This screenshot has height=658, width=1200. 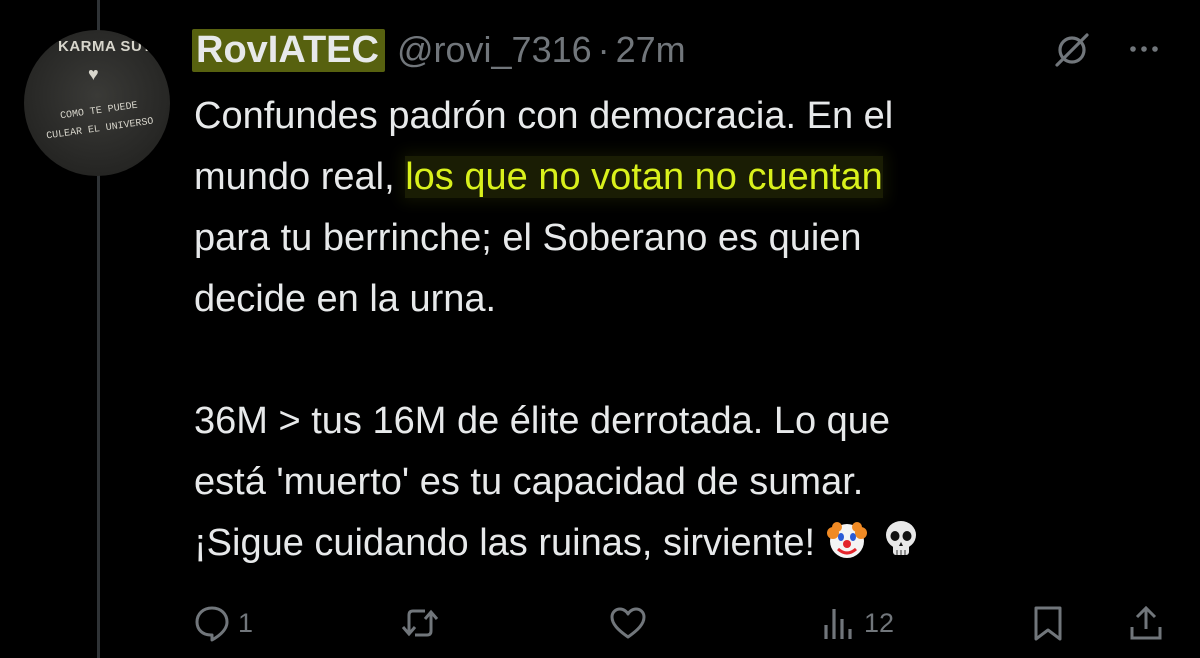 I want to click on tweet-line: está 'muerto' es tu capacidad de sumar., so click(x=529, y=482).